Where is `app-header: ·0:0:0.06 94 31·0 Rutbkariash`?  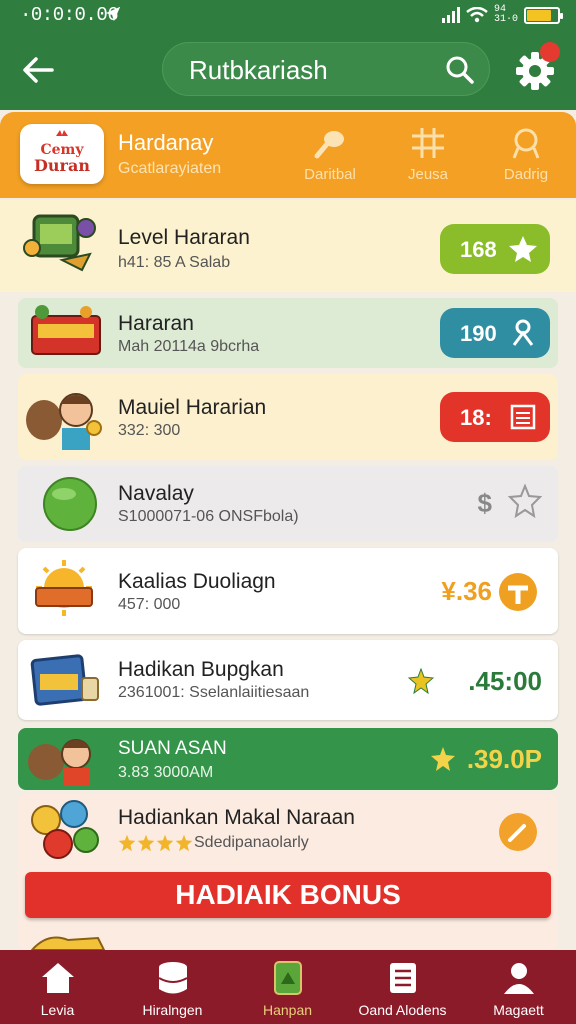 app-header: ·0:0:0.06 94 31·0 Rutbkariash is located at coordinates (288, 55).